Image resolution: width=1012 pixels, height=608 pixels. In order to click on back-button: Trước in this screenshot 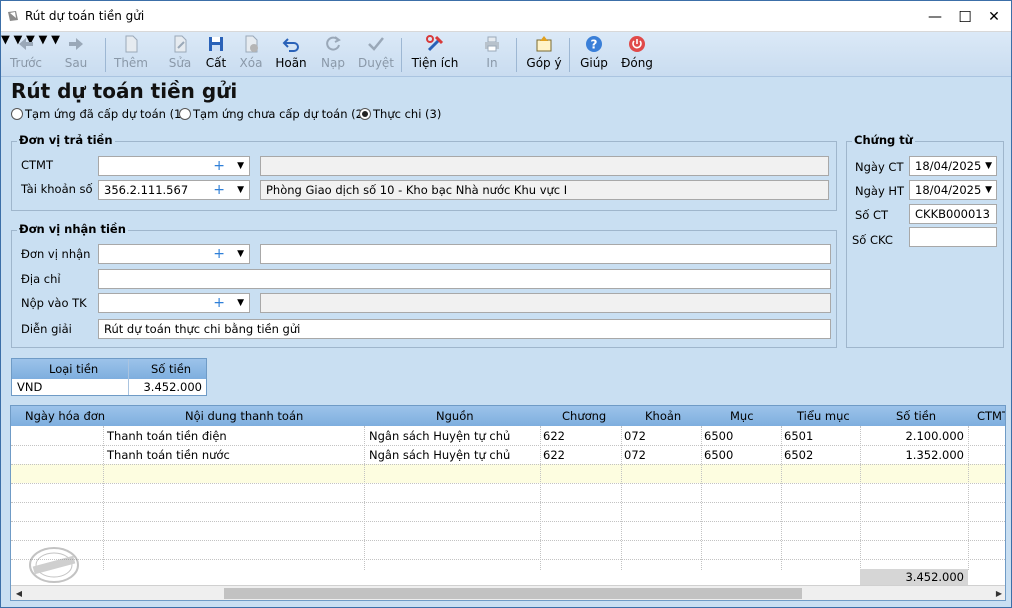, I will do `click(26, 54)`.